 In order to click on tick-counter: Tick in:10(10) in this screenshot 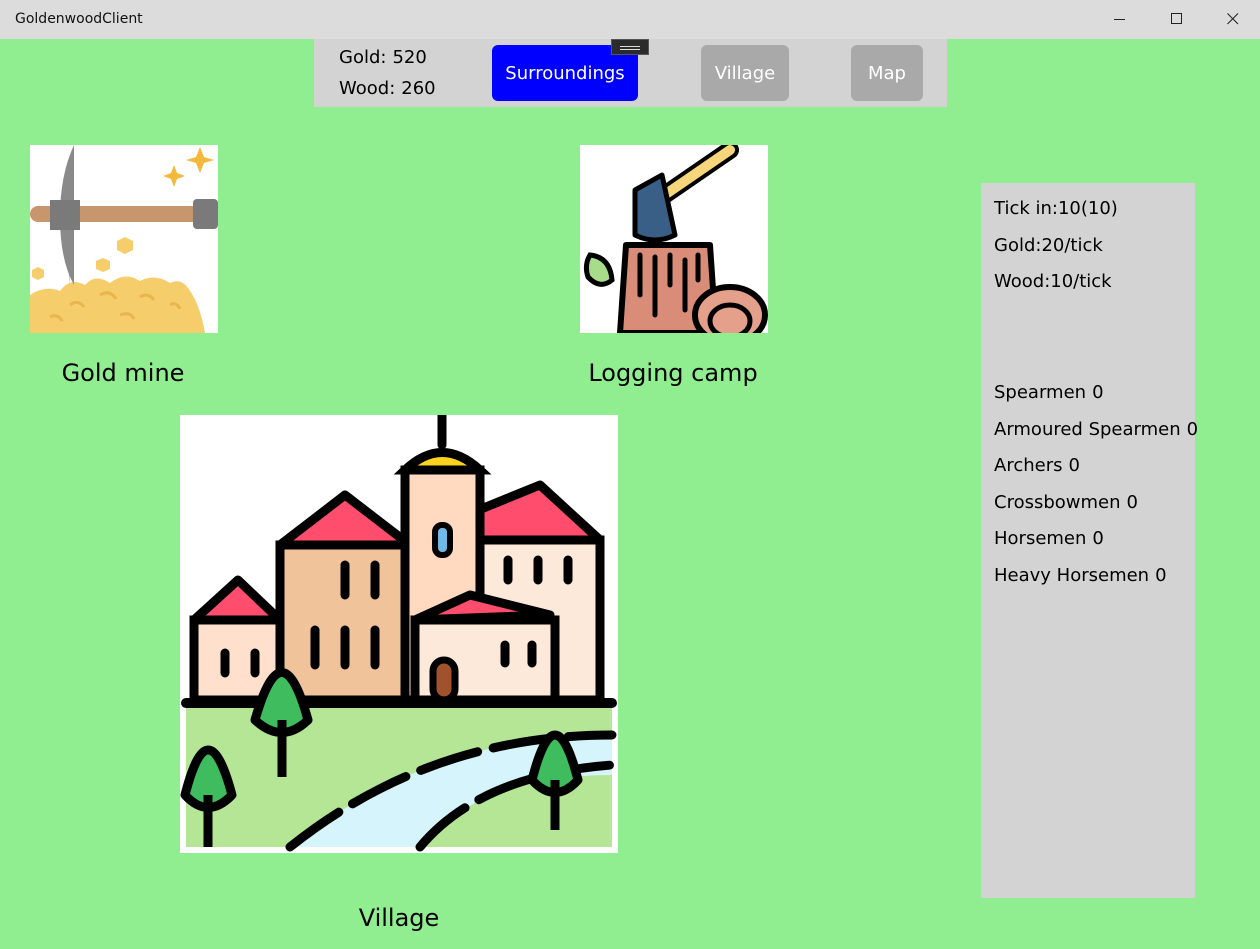, I will do `click(1056, 208)`.